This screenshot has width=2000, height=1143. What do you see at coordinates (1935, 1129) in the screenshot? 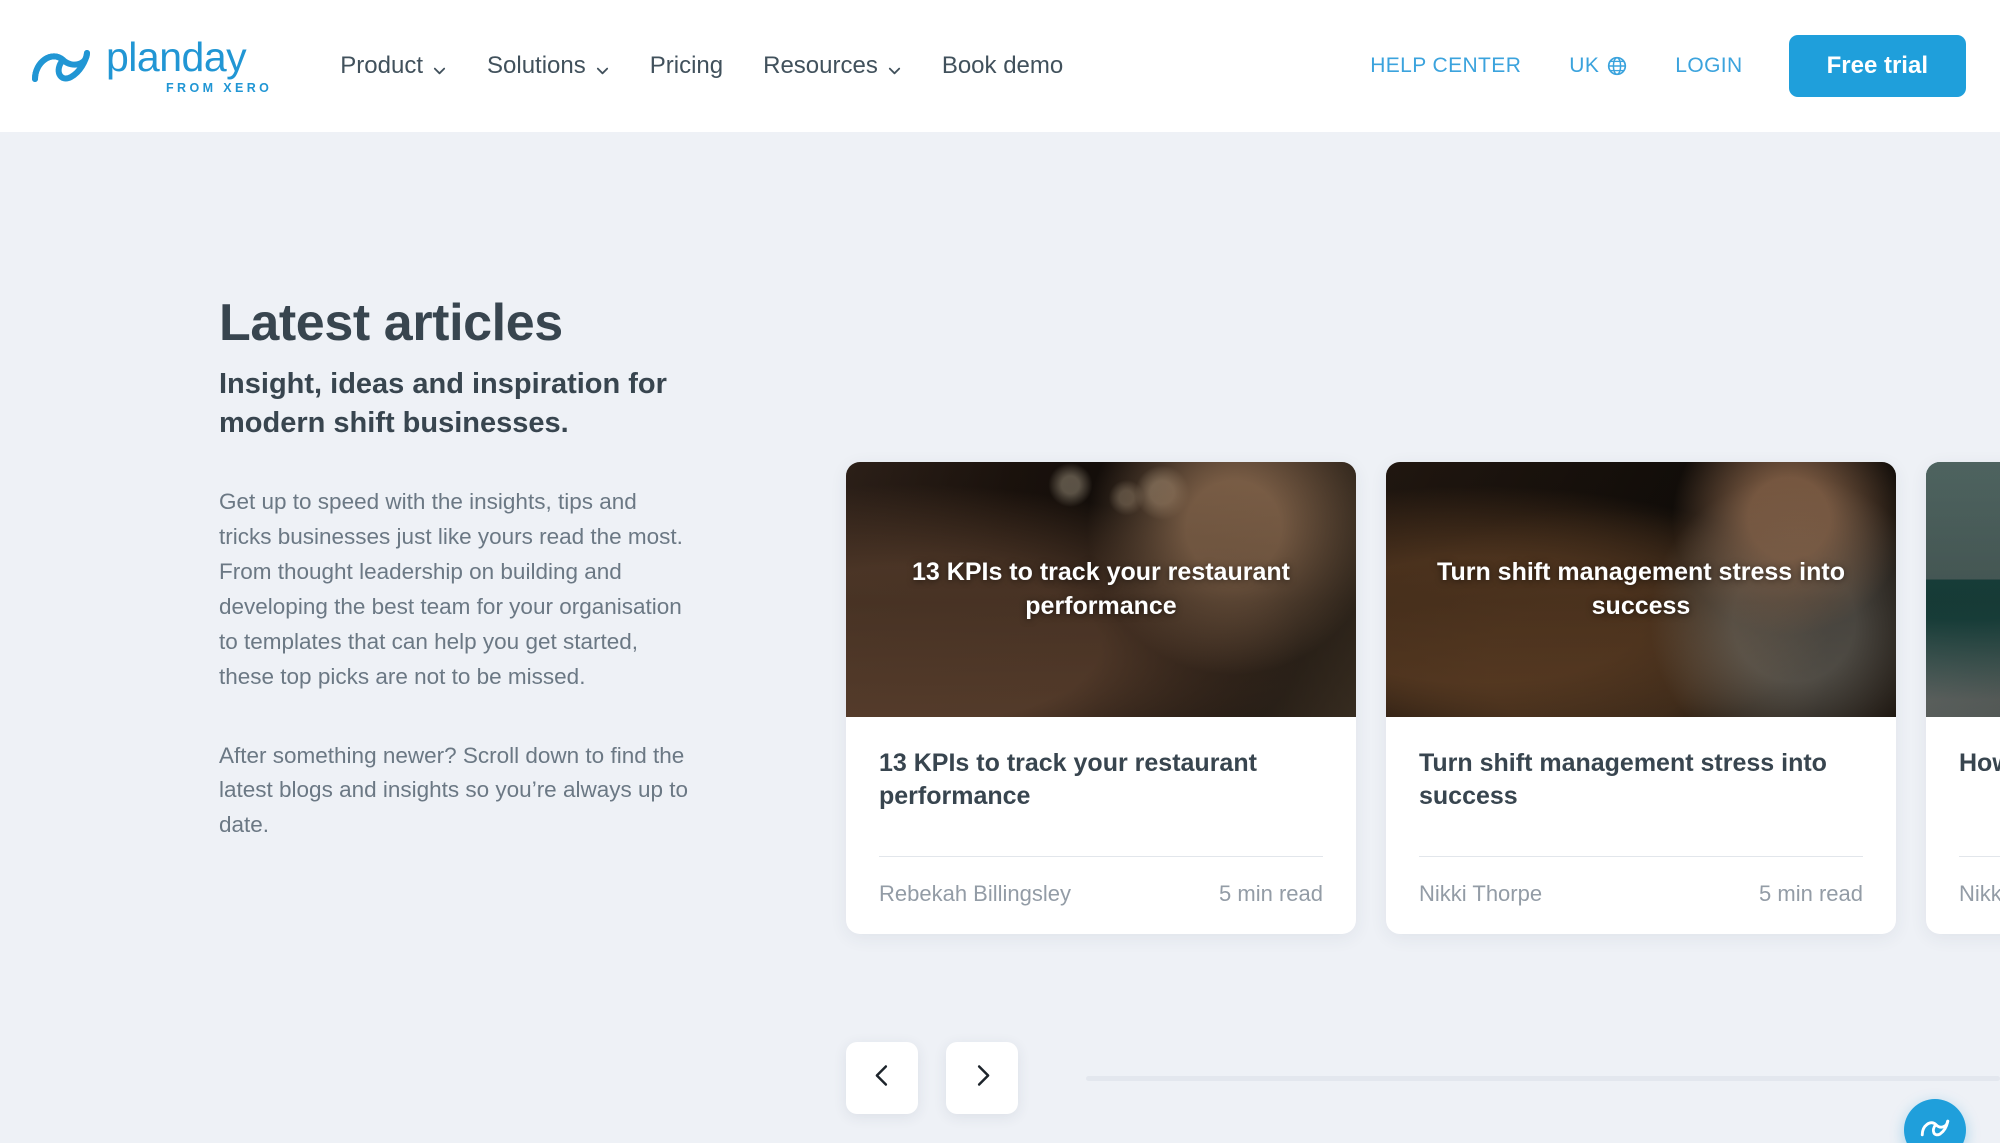
I see `planday-chat-icon` at bounding box center [1935, 1129].